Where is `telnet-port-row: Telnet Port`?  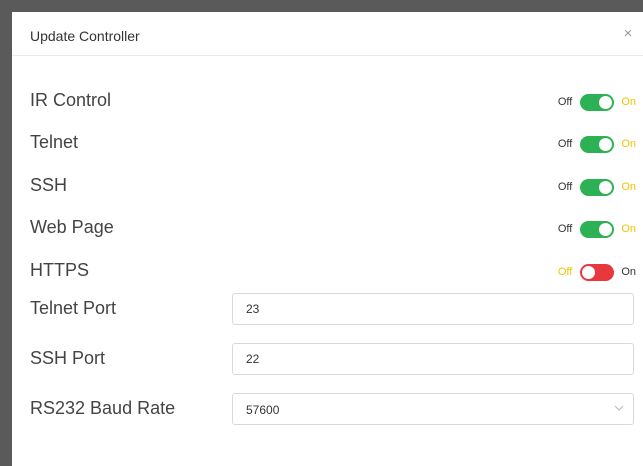 telnet-port-row: Telnet Port is located at coordinates (327, 310).